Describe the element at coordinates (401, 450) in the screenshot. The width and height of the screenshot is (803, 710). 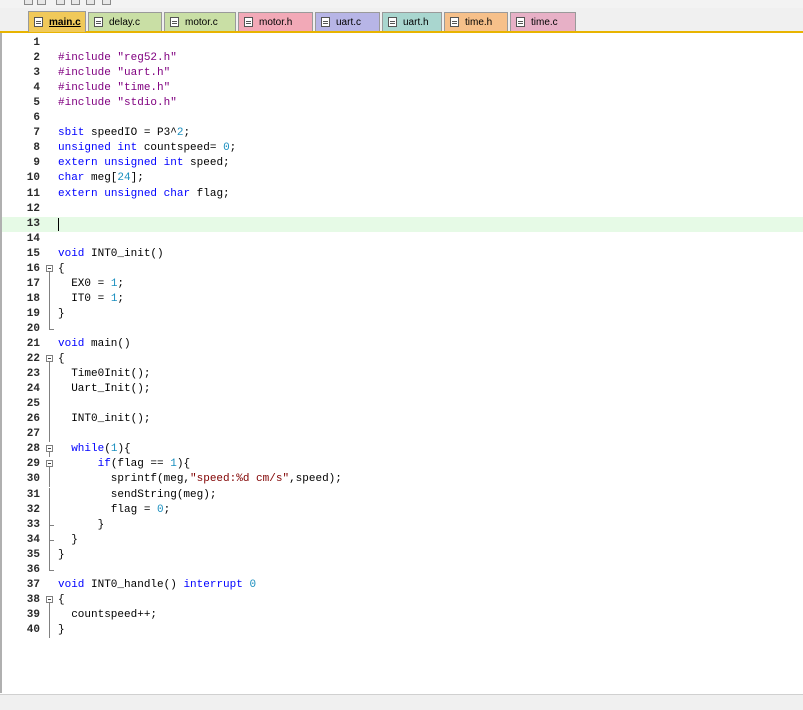
I see `code-line: 28 while(1){` at that location.